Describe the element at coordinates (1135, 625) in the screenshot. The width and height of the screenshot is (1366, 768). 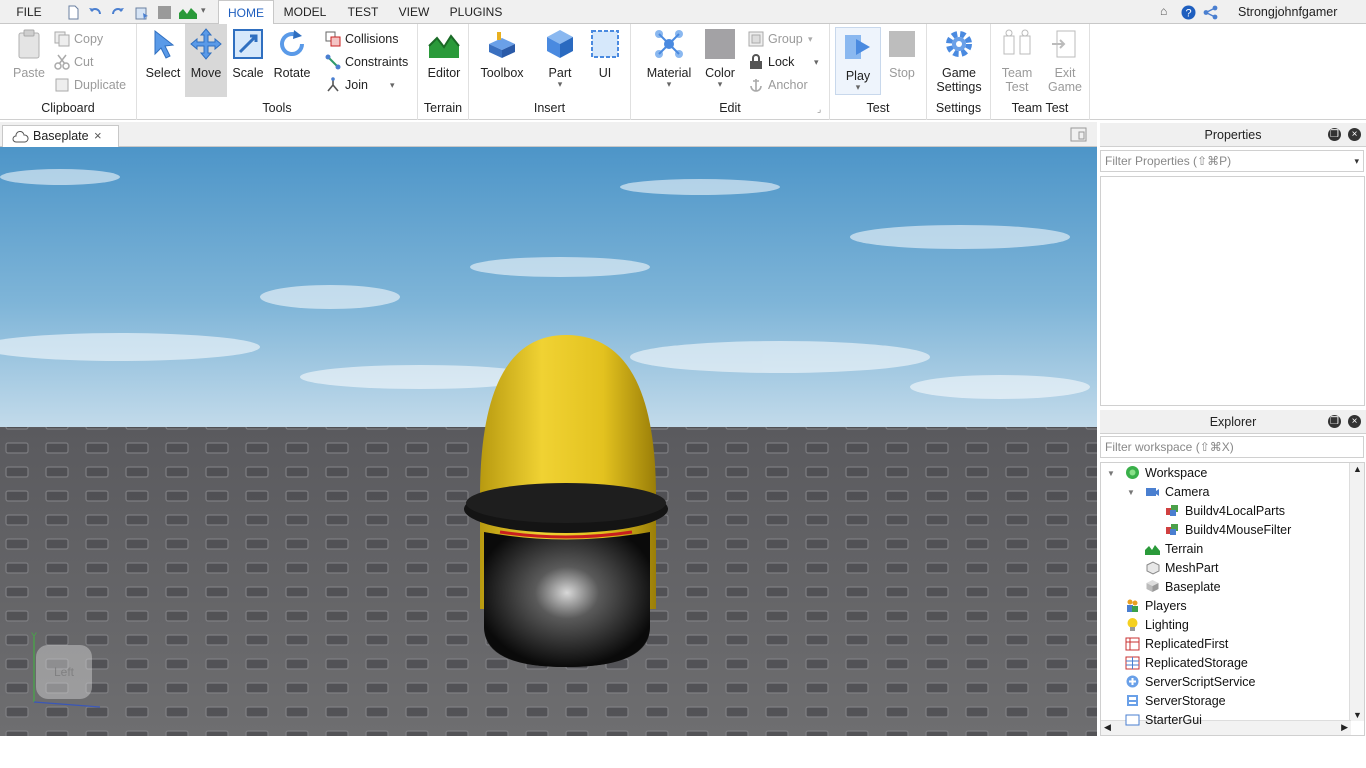
I see `lighting-icon` at that location.